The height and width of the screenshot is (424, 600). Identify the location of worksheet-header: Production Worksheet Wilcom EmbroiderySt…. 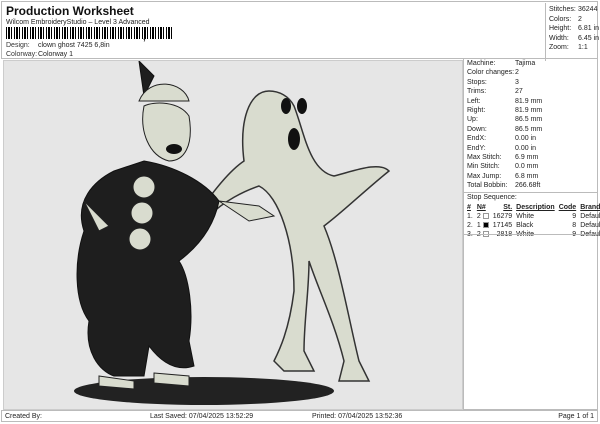
(300, 31).